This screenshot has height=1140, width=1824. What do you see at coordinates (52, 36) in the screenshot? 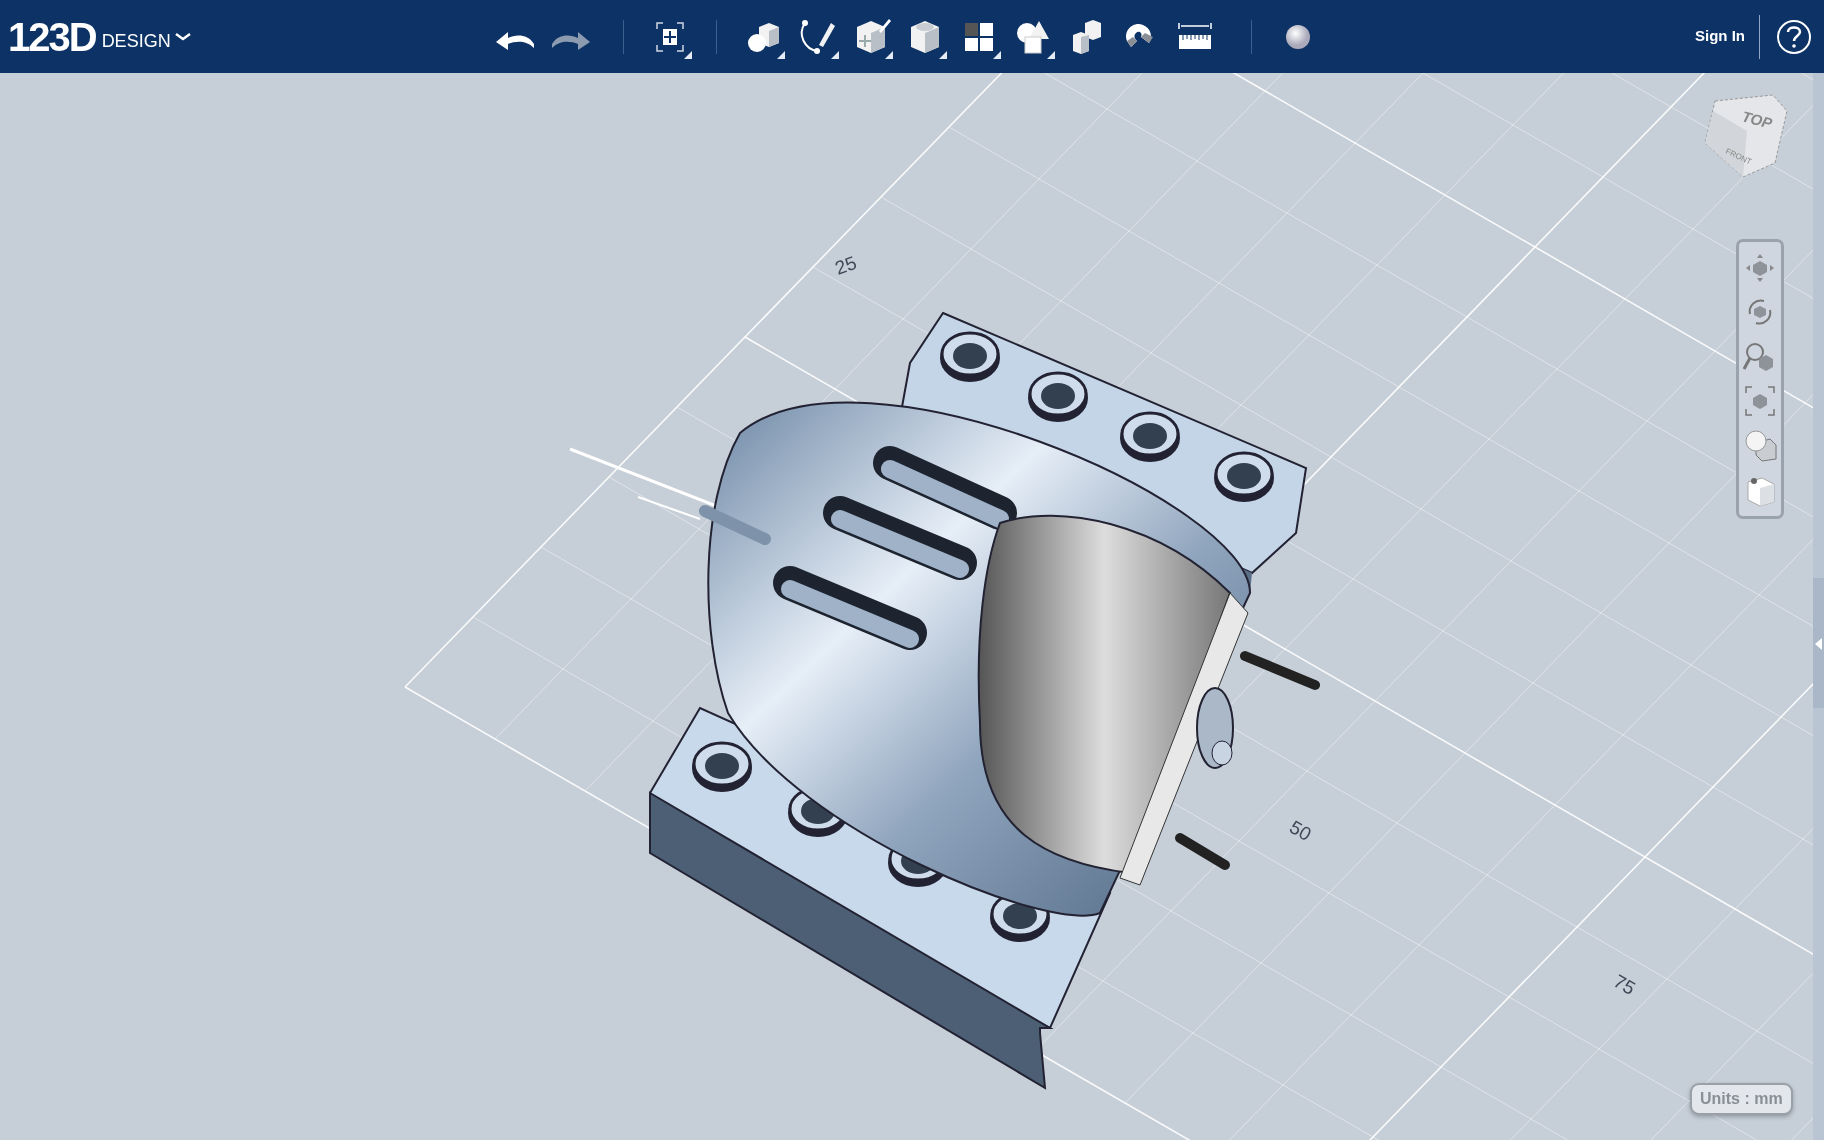
I see `logo-text: 123D` at bounding box center [52, 36].